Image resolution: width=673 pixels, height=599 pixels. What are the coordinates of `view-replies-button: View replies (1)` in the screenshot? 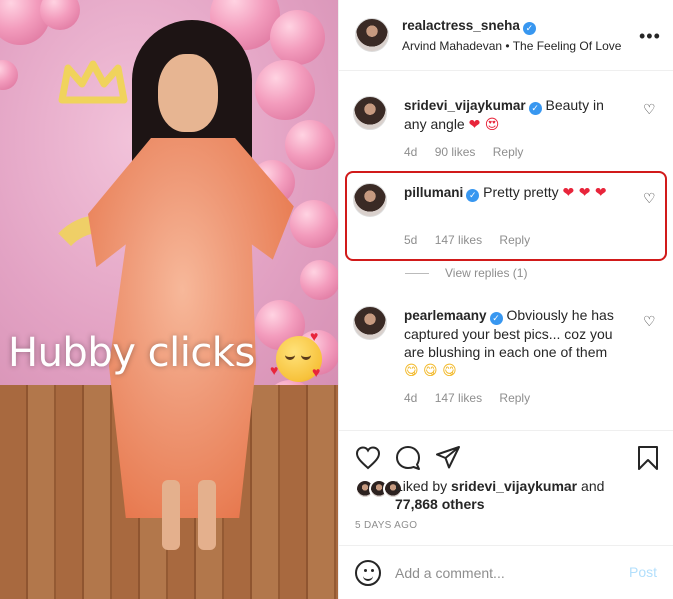 It's located at (466, 273).